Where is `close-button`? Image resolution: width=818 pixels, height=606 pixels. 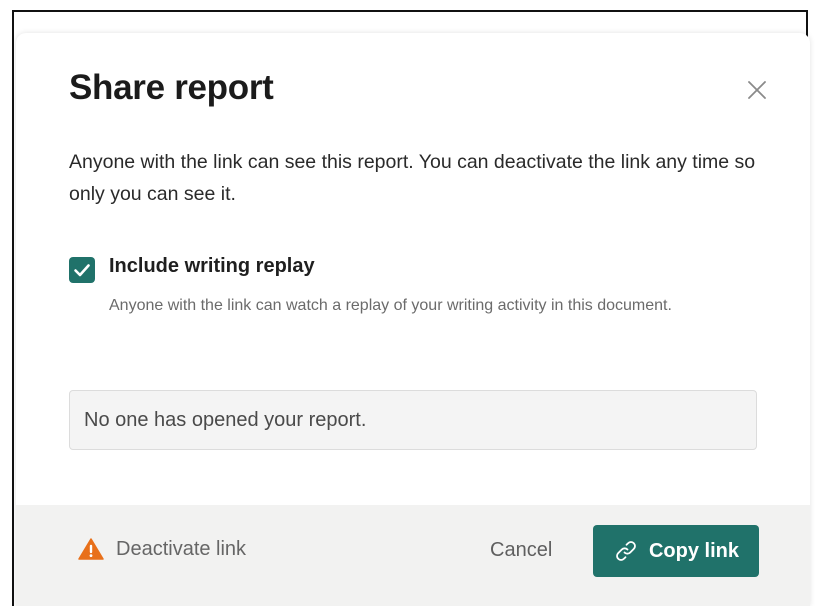 close-button is located at coordinates (757, 90).